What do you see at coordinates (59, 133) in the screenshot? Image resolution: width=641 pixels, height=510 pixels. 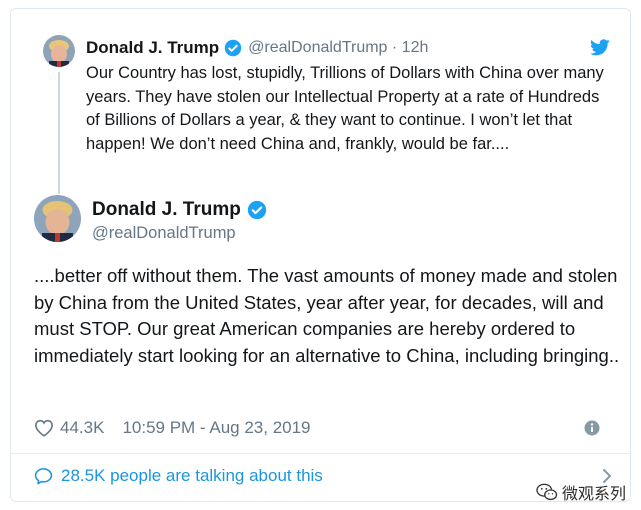 I see `thread-connector-line` at bounding box center [59, 133].